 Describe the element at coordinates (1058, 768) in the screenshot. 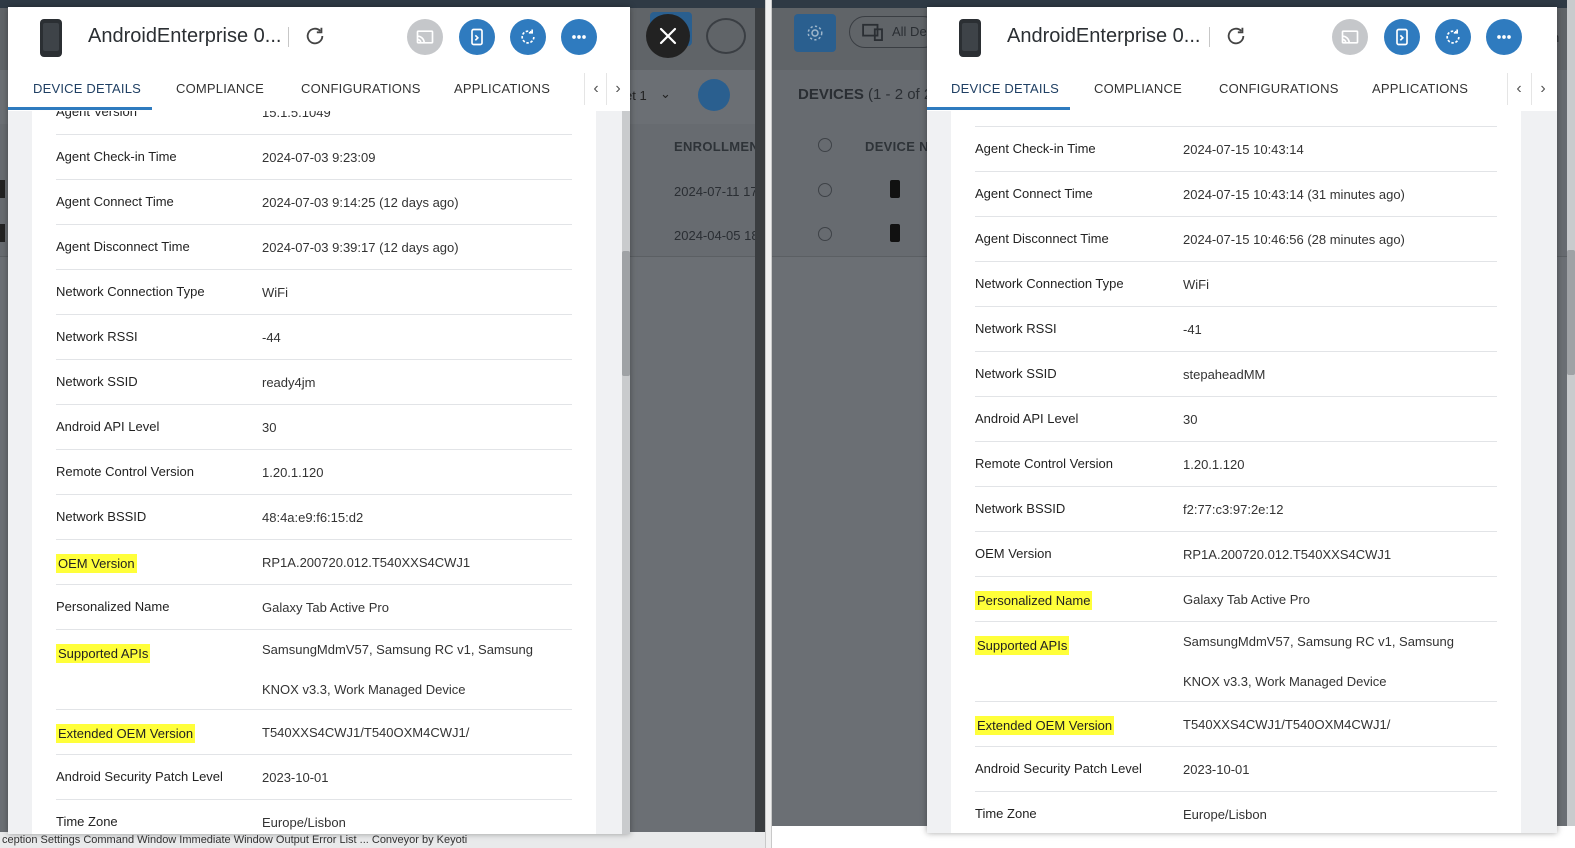

I see `detail-label: Android Security Patch Level` at that location.